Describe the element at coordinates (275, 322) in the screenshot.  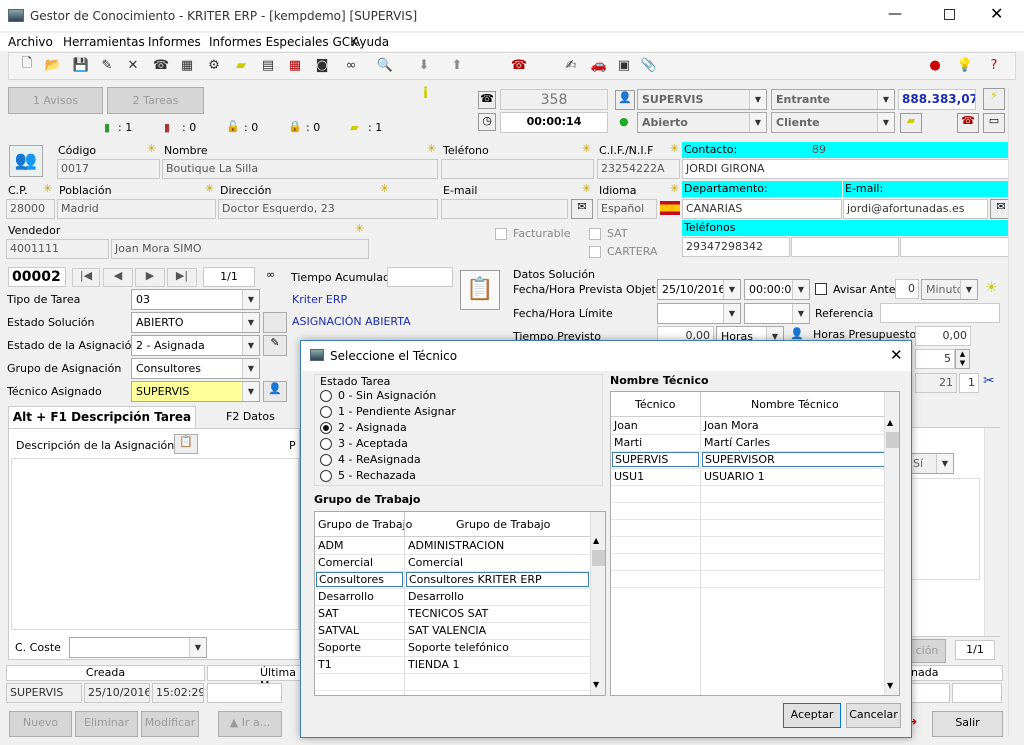
I see `blank-button` at that location.